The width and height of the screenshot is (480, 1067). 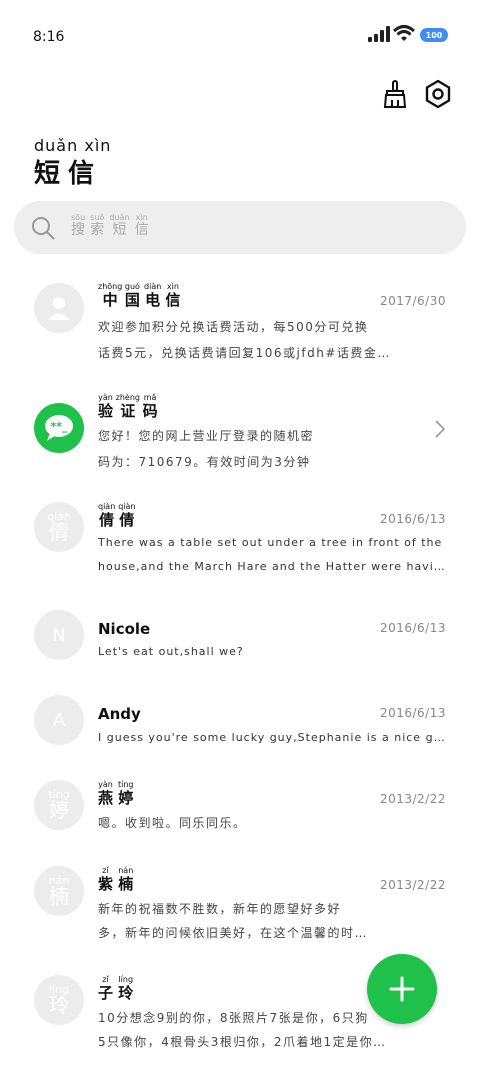 I want to click on avatar: tíng 婷, so click(x=59, y=805).